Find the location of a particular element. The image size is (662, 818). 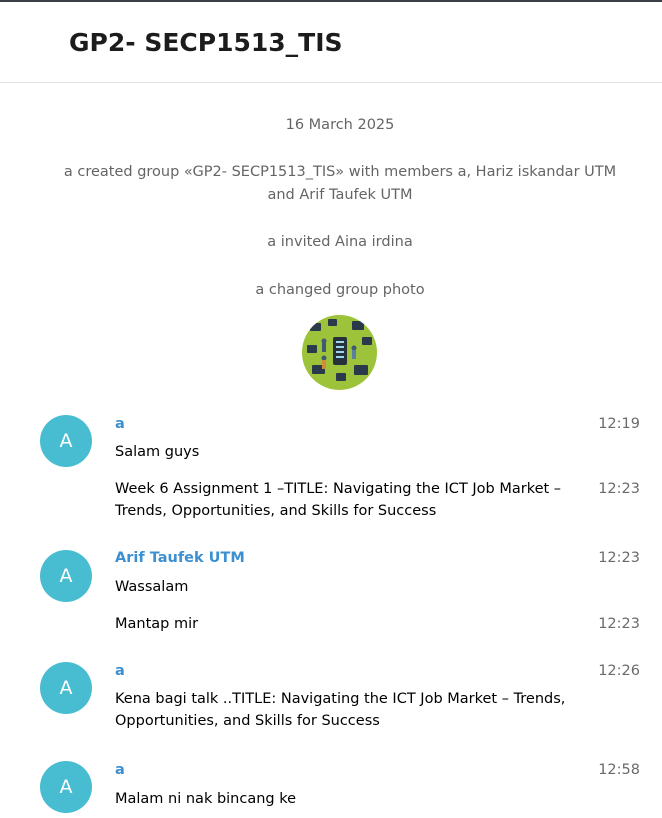

service-date: 16 March 2025 is located at coordinates (340, 125).